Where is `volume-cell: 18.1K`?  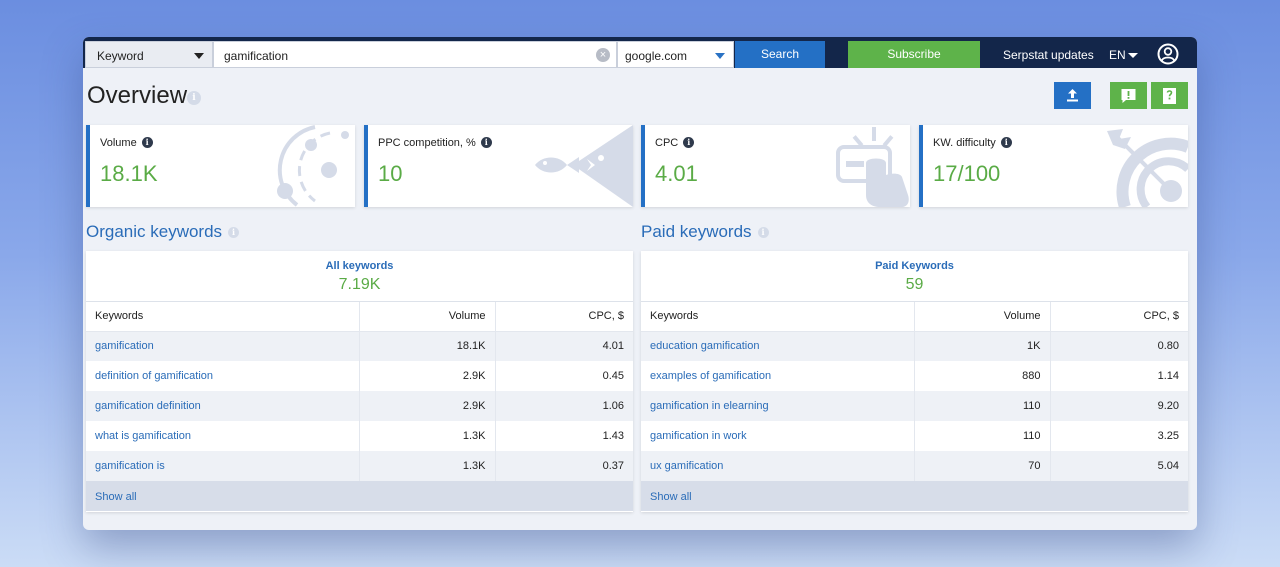
volume-cell: 18.1K is located at coordinates (427, 346).